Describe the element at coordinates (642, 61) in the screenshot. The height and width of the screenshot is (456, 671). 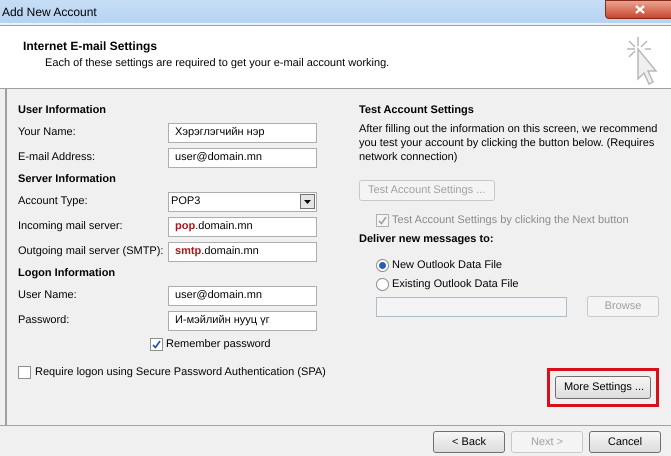
I see `cursor-click-icon` at that location.